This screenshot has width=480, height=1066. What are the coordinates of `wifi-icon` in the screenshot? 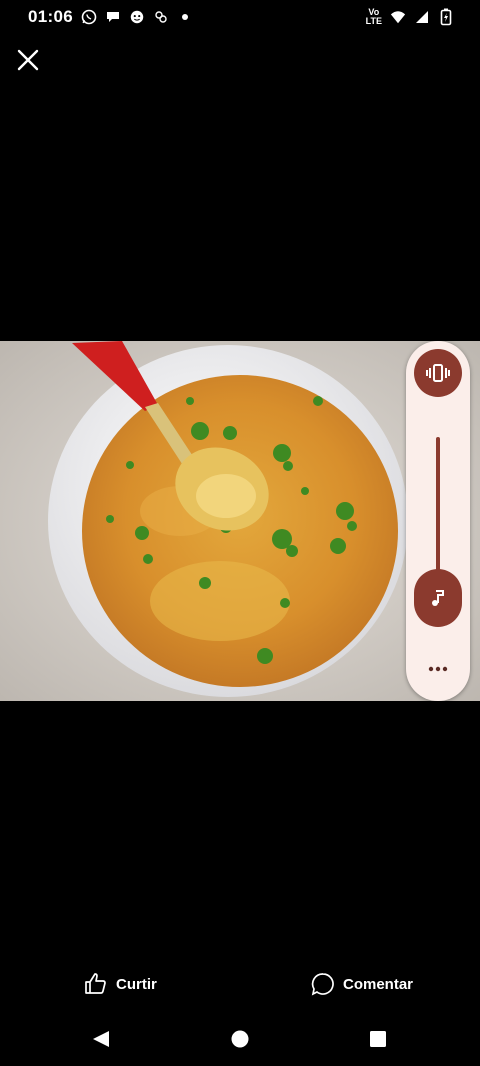 It's located at (398, 17).